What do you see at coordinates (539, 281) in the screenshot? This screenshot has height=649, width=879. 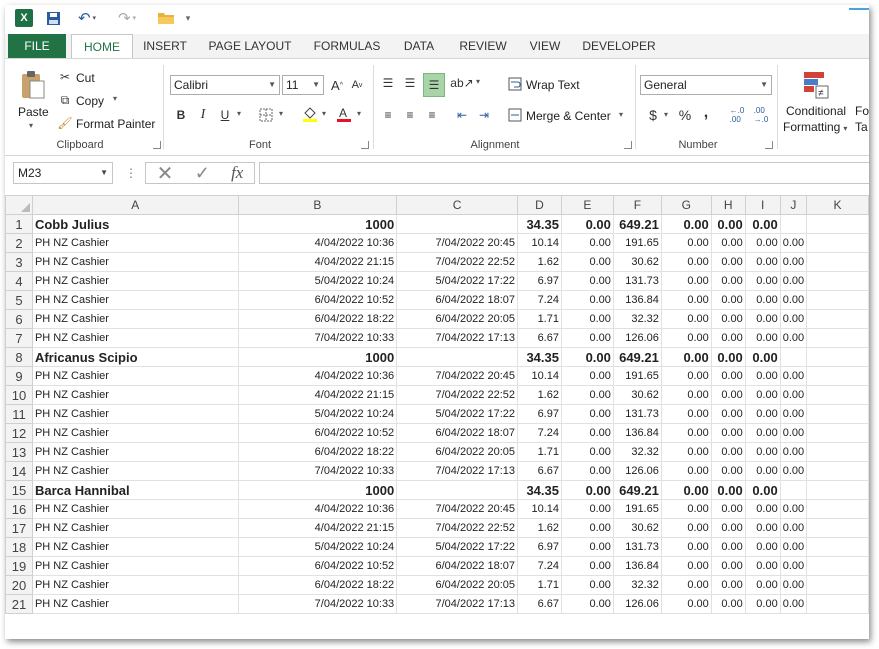 I see `cell: 6.97` at bounding box center [539, 281].